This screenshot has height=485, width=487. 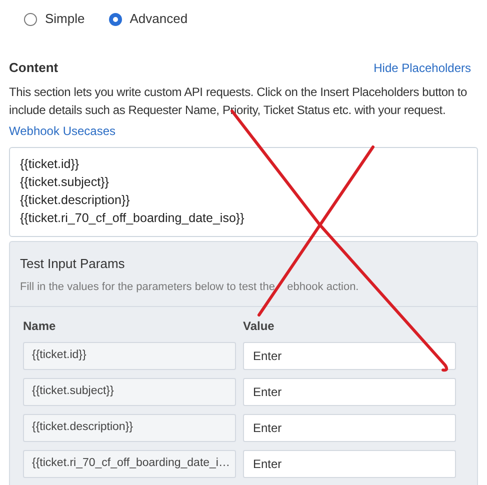 What do you see at coordinates (40, 326) in the screenshot?
I see `column-header: Name` at bounding box center [40, 326].